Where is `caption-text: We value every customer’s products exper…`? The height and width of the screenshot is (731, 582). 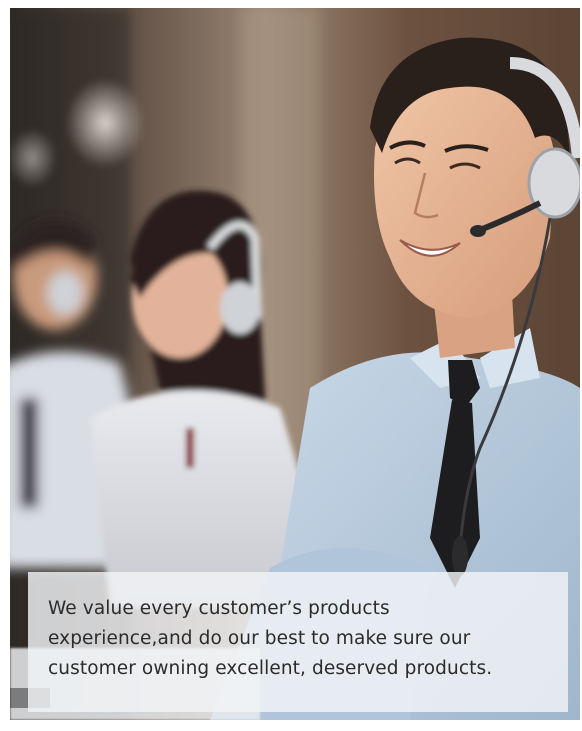 caption-text: We value every customer’s products exper… is located at coordinates (300, 639).